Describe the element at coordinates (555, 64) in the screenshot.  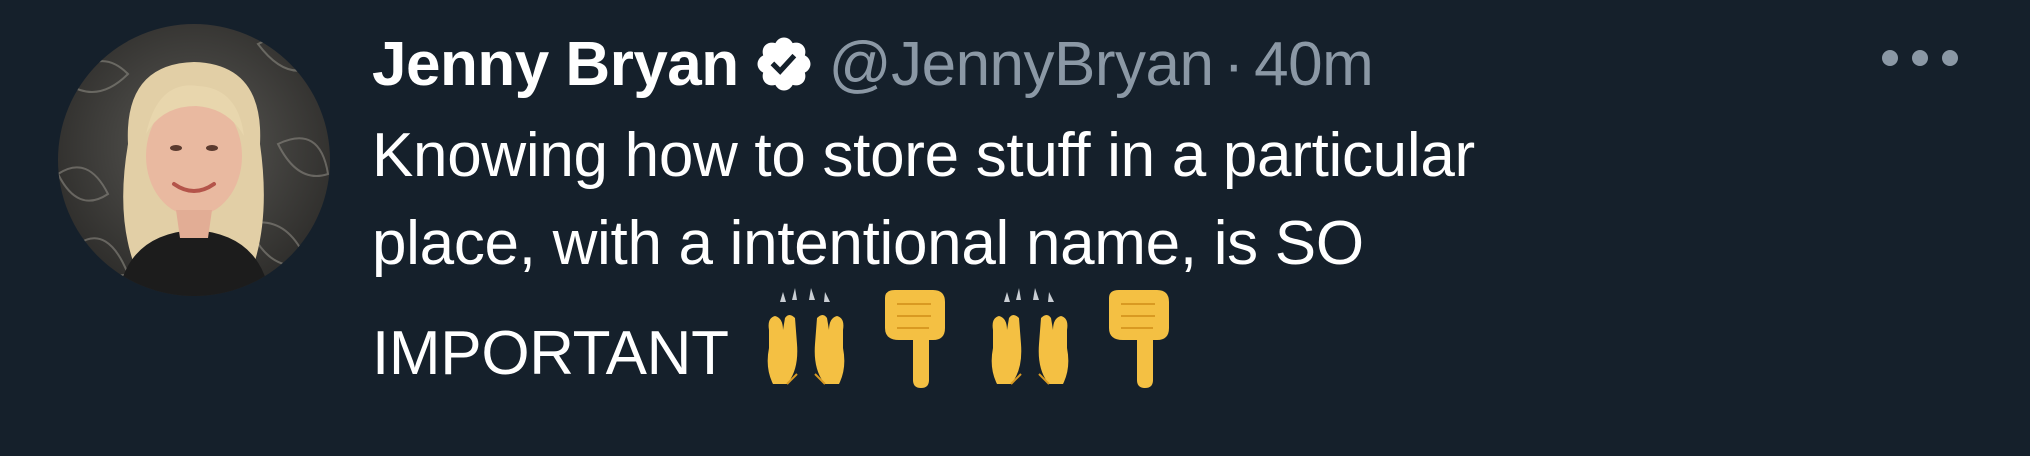
I see `display-name: Jenny Bryan` at that location.